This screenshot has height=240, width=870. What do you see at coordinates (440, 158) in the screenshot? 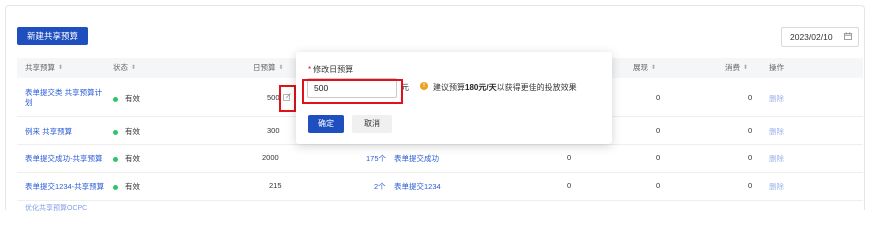
I see `table-row: 表单提交成功-共享预算 有效 2000 175个 表单提交成功 0 0 0 删除` at bounding box center [440, 158].